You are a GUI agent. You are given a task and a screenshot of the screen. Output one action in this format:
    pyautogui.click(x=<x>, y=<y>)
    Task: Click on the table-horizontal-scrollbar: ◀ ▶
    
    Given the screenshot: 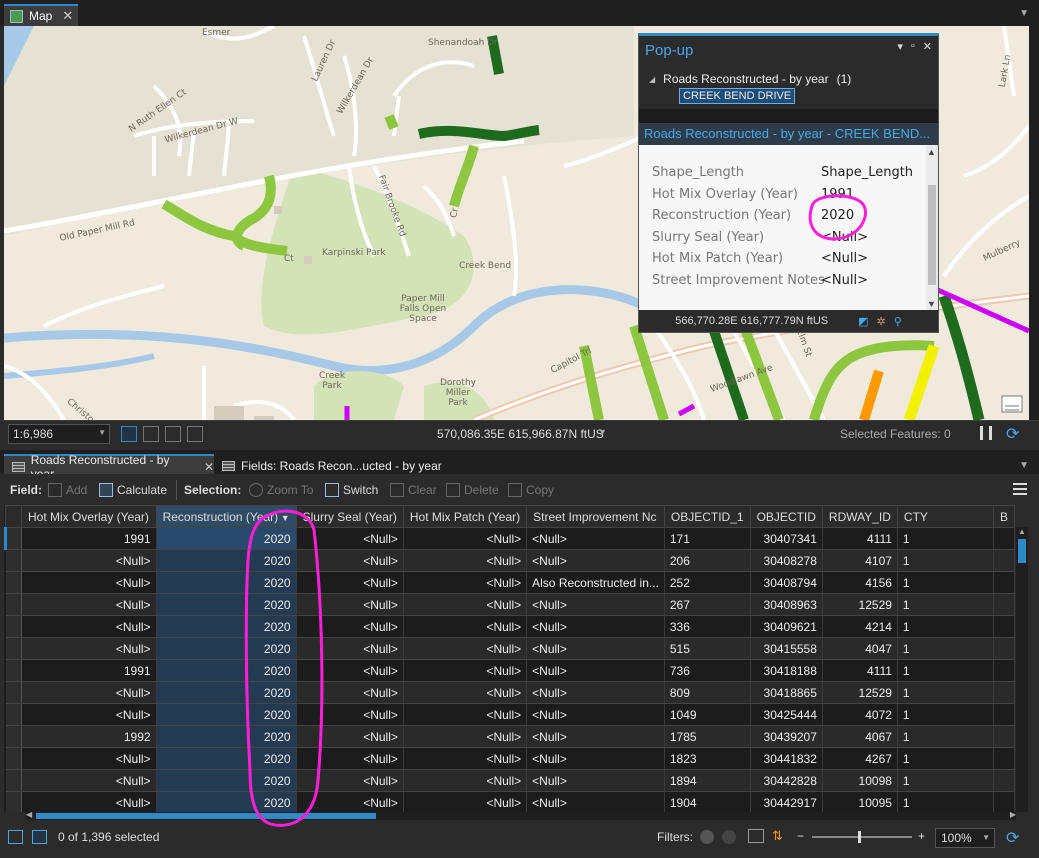 What is the action you would take?
    pyautogui.click(x=521, y=815)
    